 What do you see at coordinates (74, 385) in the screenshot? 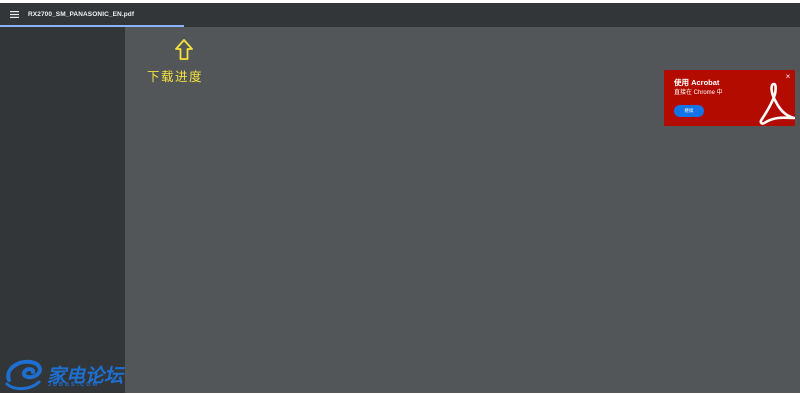
I see `watermark-brand-en: JDBBS.COM` at bounding box center [74, 385].